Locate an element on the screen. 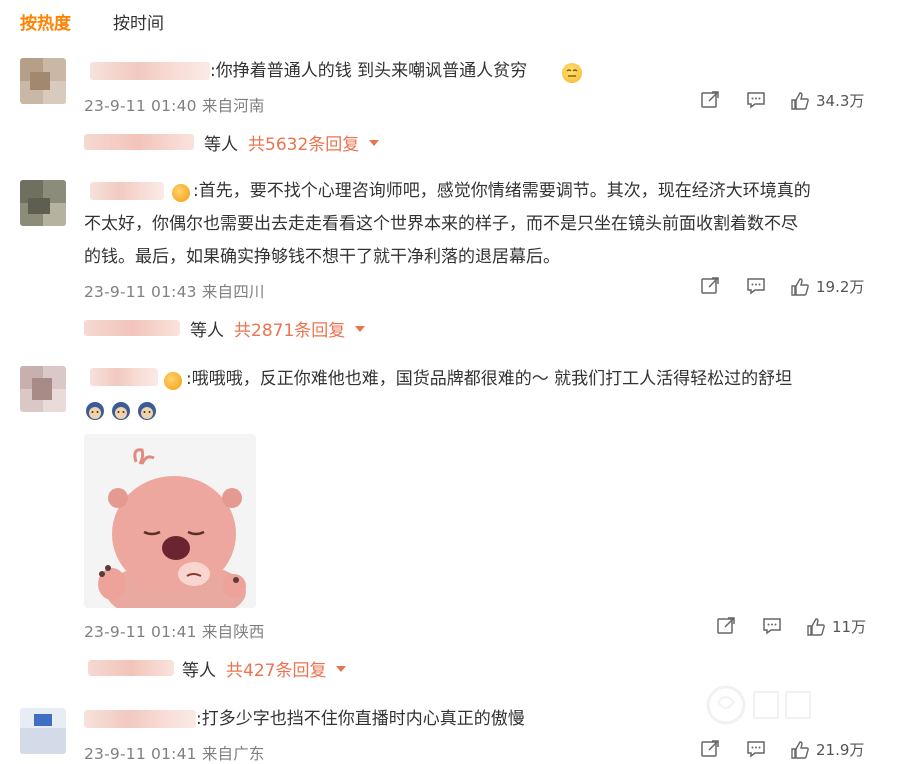 Image resolution: width=900 pixels, height=764 pixels. reply-summary: 等人 共2871条回复 is located at coordinates (278, 328).